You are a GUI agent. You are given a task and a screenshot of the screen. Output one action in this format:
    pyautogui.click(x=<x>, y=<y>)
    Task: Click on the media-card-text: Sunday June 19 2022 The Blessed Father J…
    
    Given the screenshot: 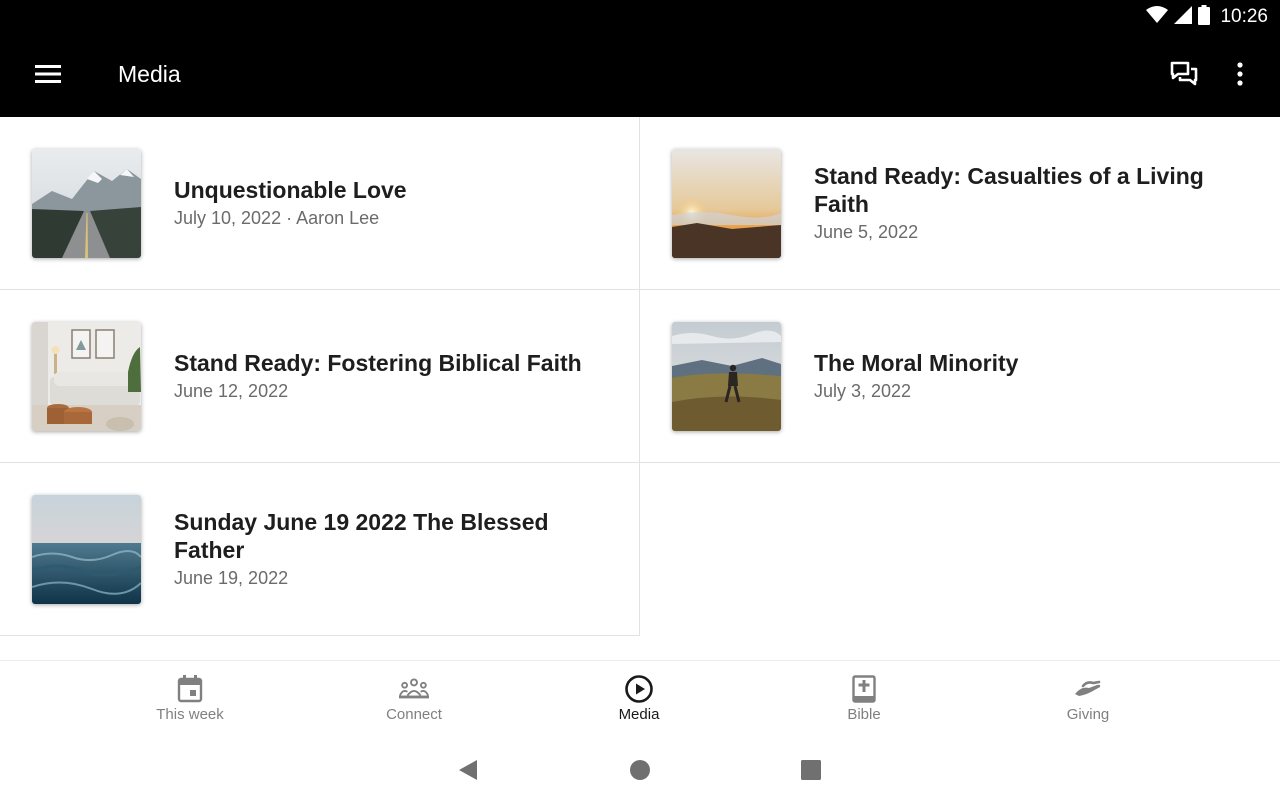 What is the action you would take?
    pyautogui.click(x=394, y=549)
    